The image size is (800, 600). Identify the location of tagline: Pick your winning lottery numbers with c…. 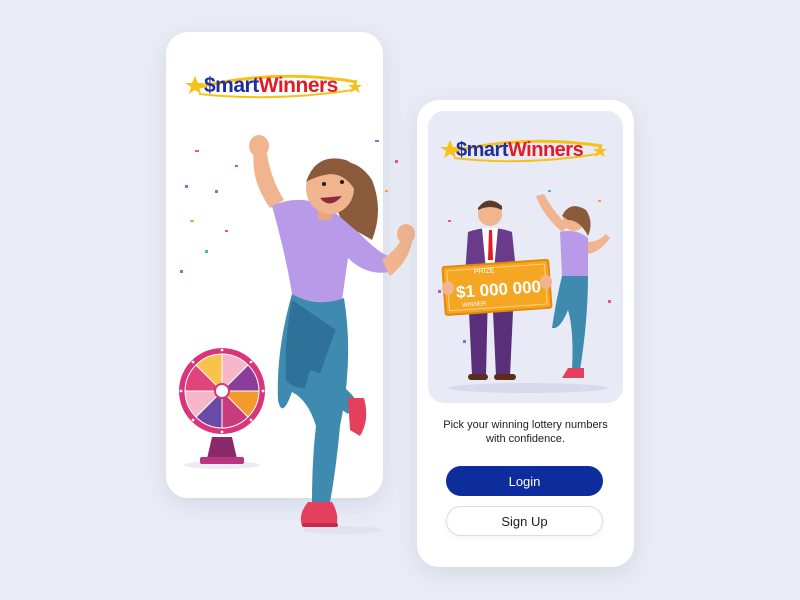
(525, 432).